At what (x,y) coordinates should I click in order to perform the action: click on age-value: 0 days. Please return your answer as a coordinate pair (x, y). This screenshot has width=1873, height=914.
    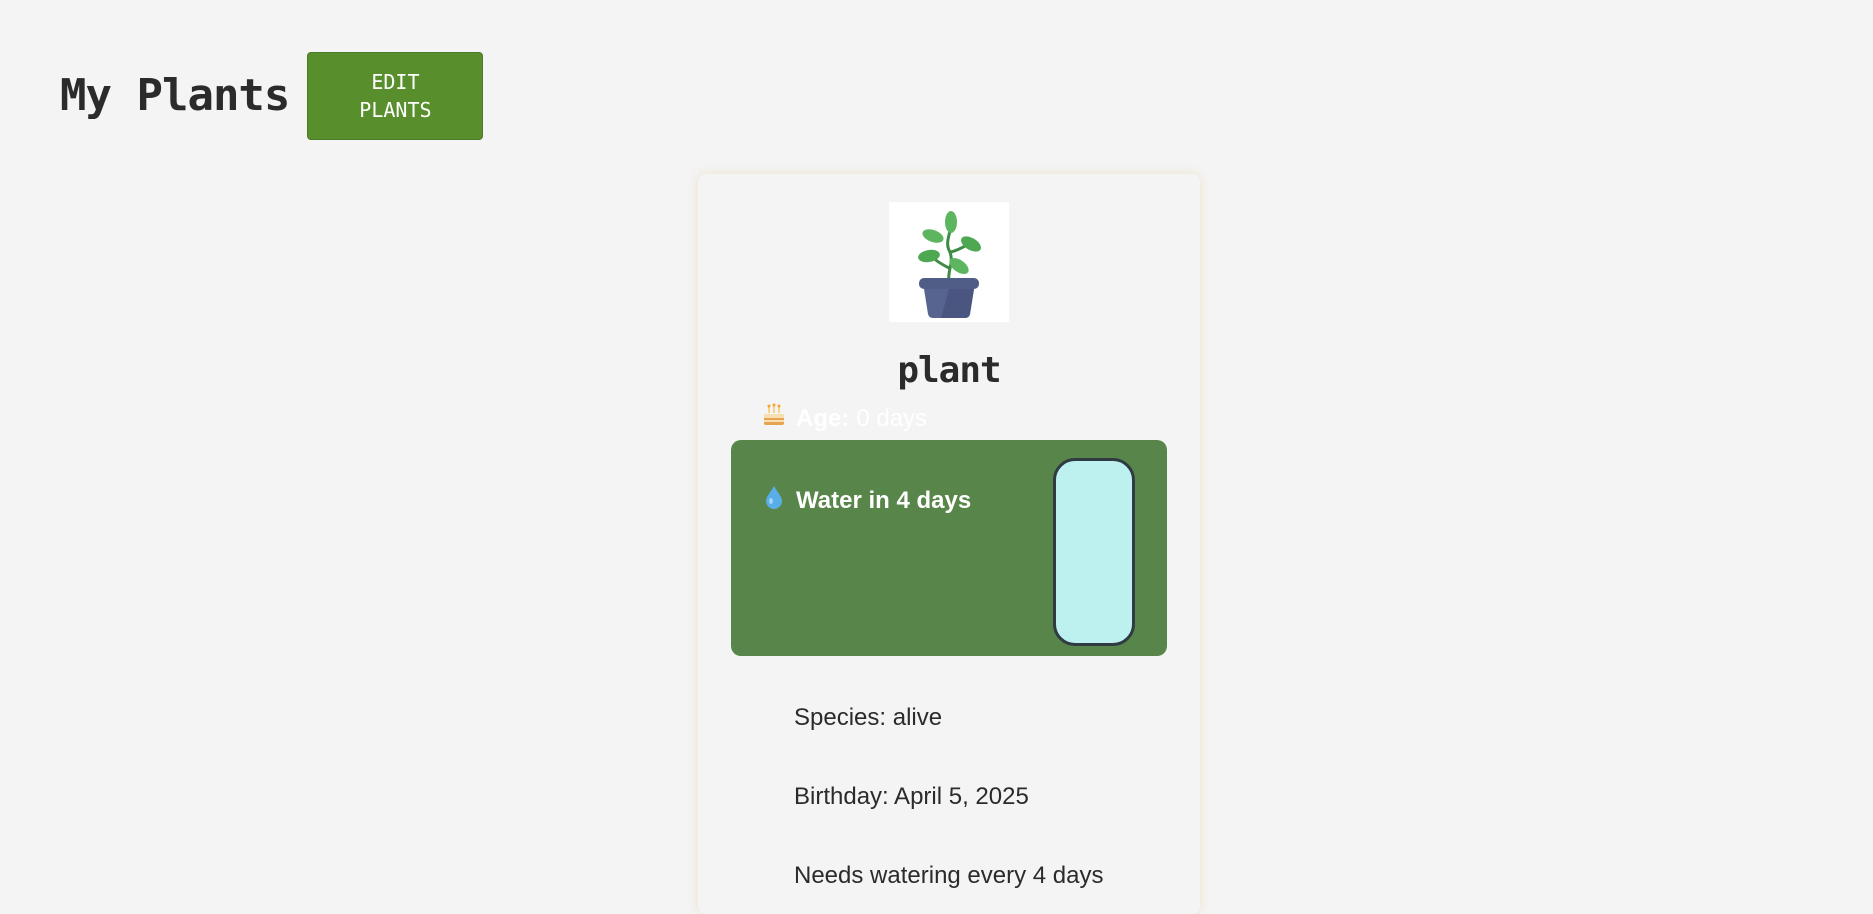
    Looking at the image, I should click on (892, 418).